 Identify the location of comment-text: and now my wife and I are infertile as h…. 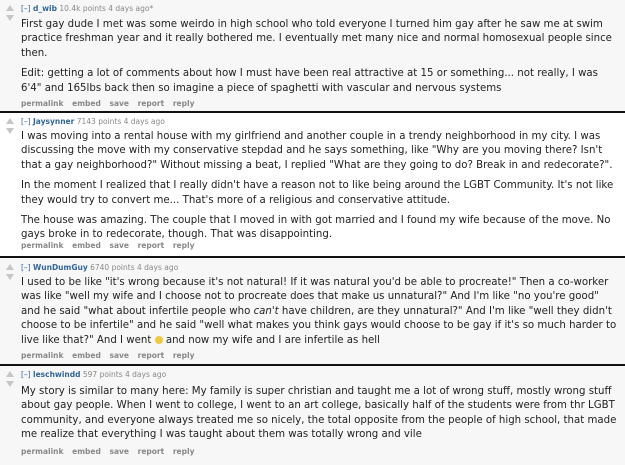
(271, 340).